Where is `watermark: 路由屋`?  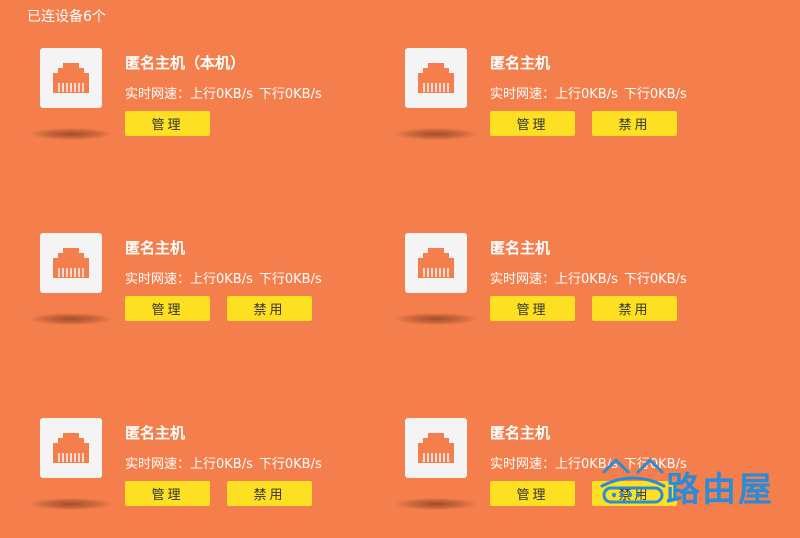 watermark: 路由屋 is located at coordinates (685, 483).